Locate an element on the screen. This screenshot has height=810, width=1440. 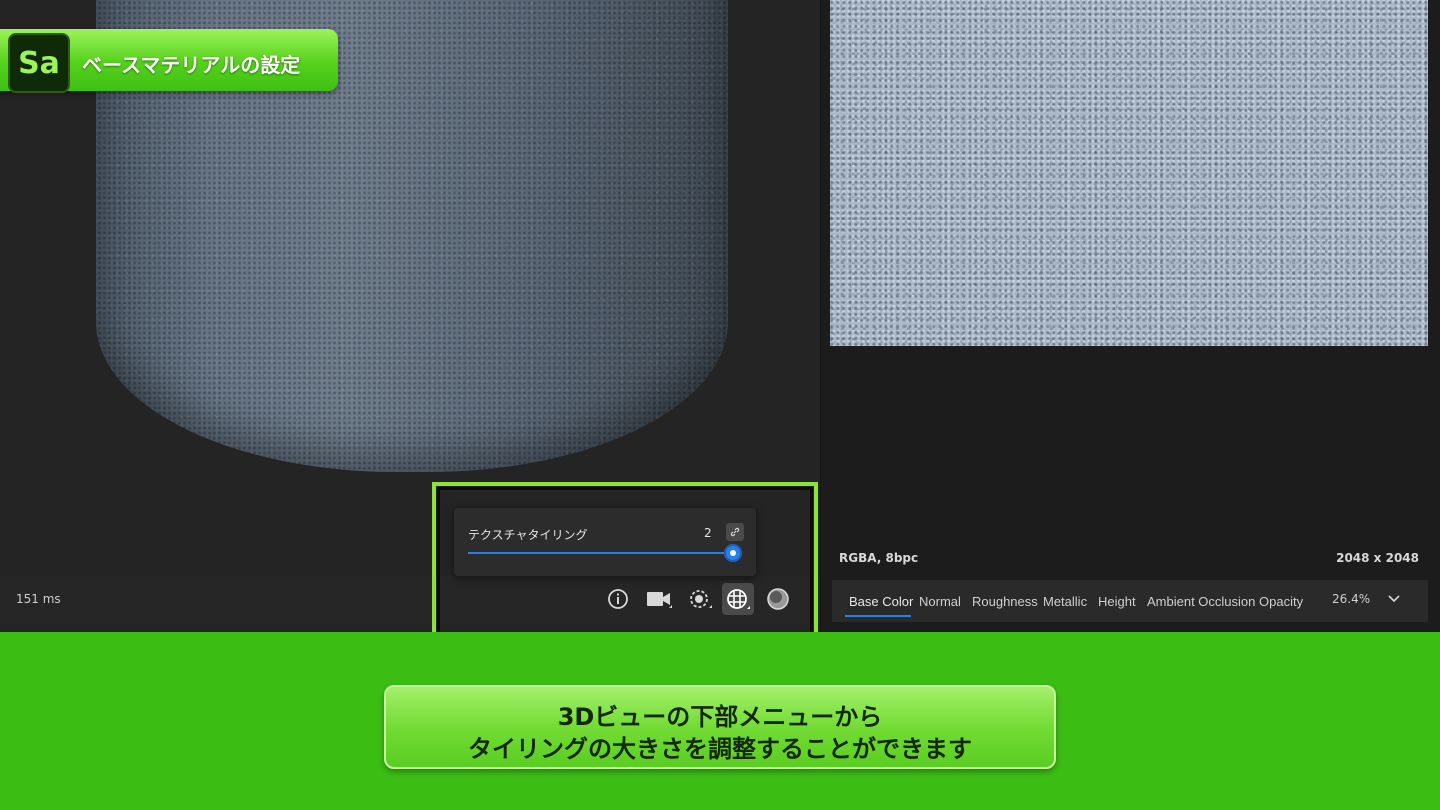
link-icon is located at coordinates (735, 532).